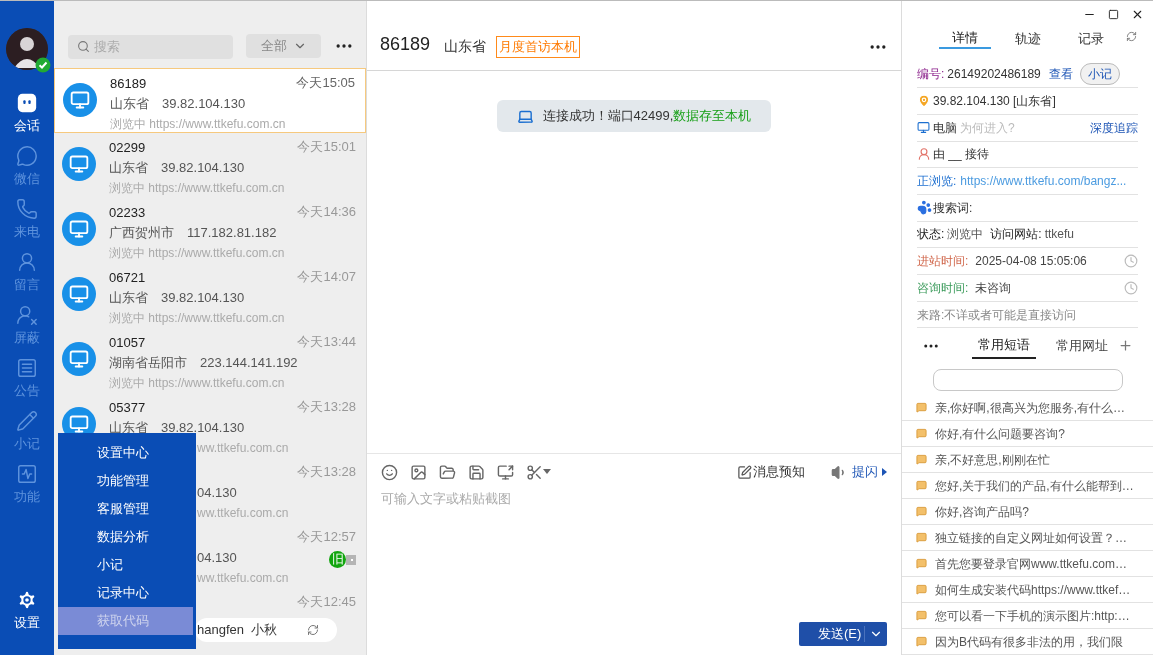  What do you see at coordinates (127, 565) in the screenshot?
I see `menu-item: 小记` at bounding box center [127, 565].